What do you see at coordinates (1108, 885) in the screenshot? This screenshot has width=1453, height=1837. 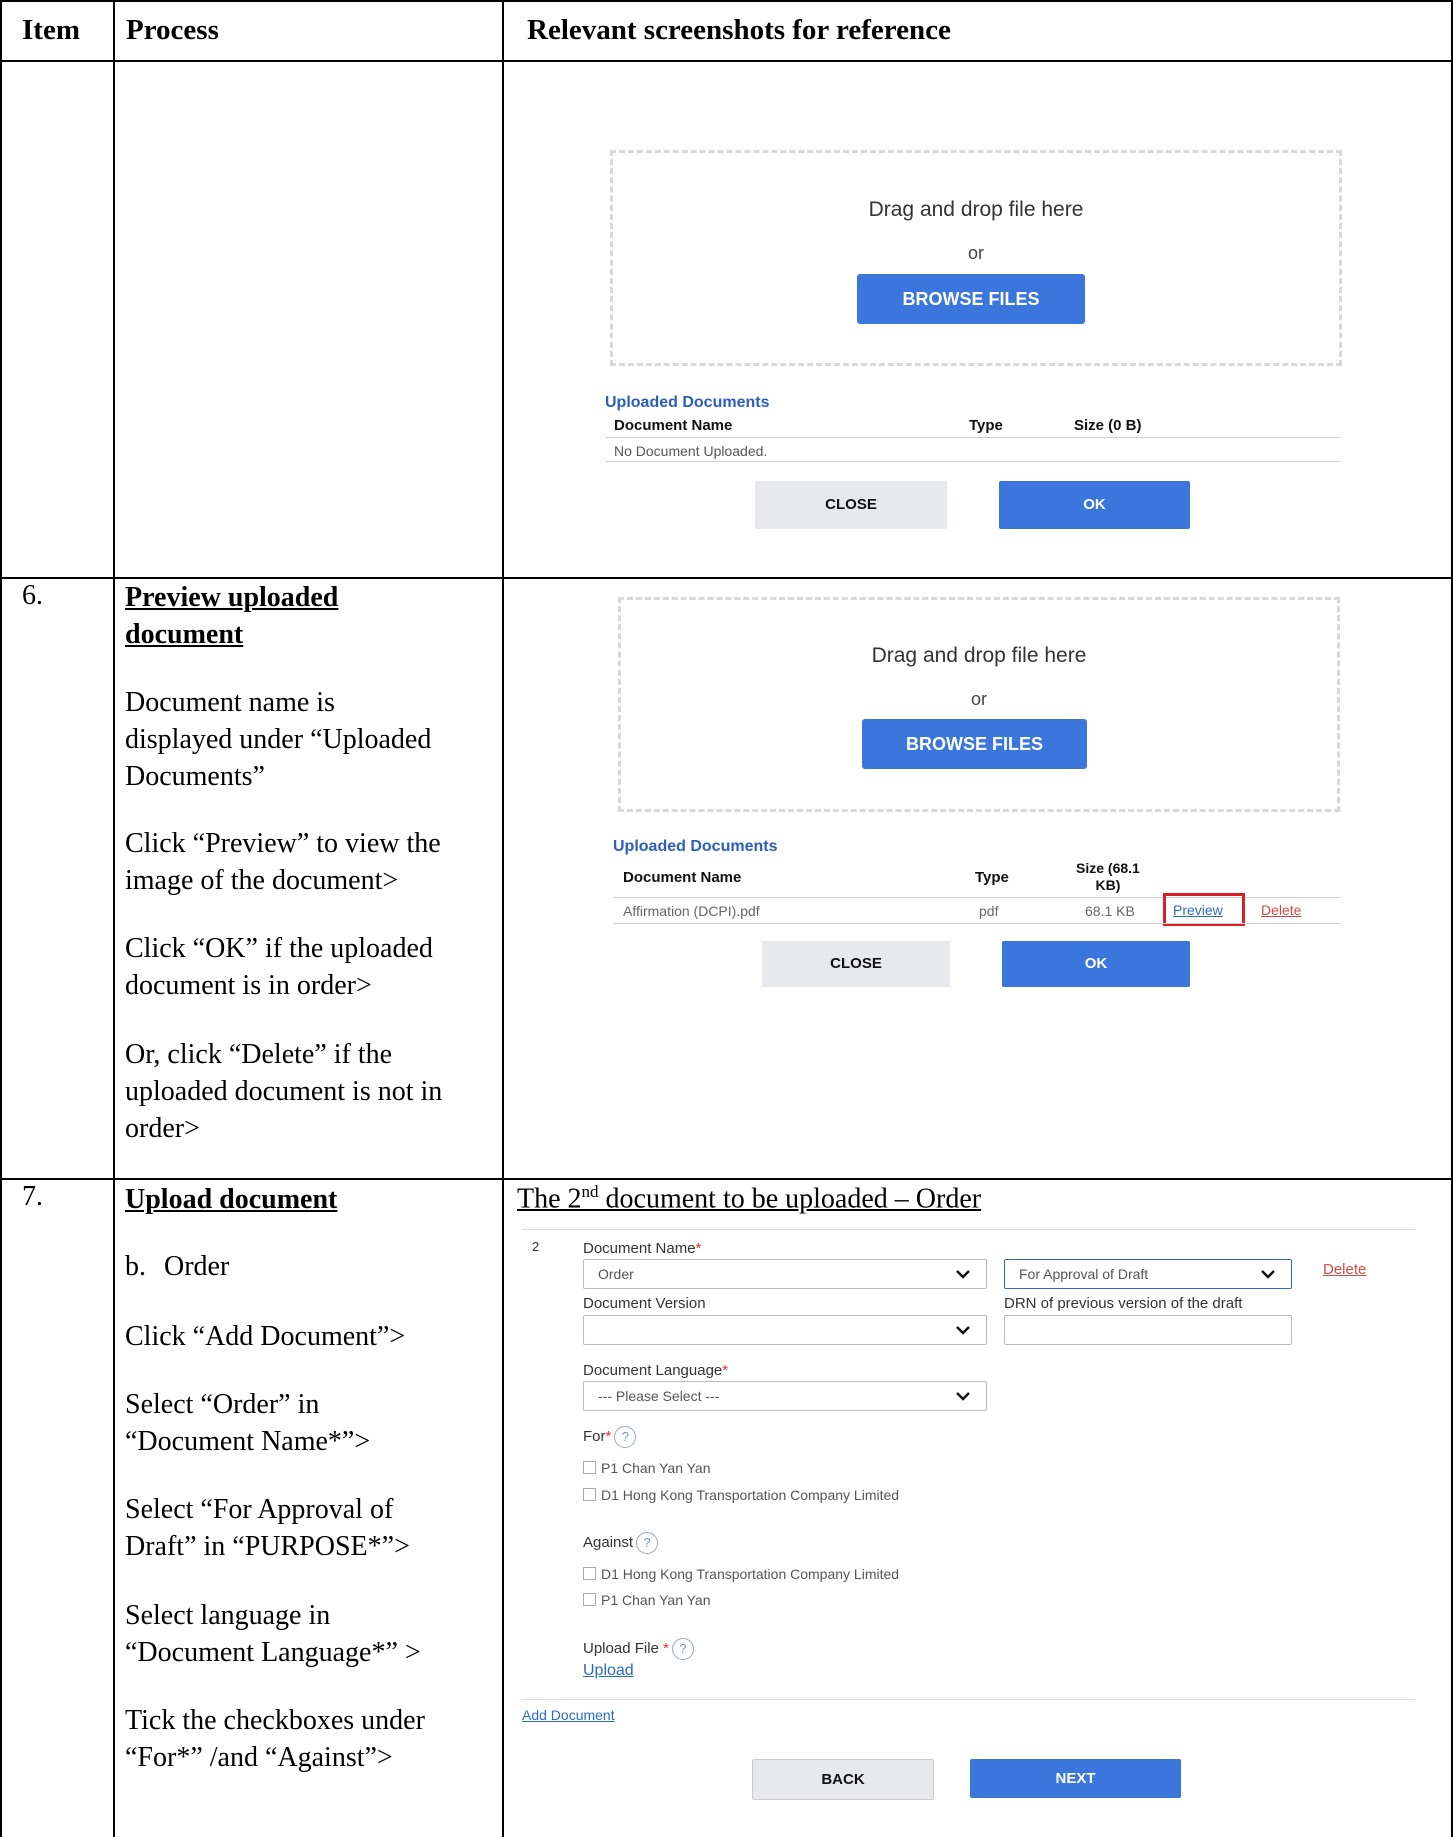 I see `col-size-line2: KB)` at bounding box center [1108, 885].